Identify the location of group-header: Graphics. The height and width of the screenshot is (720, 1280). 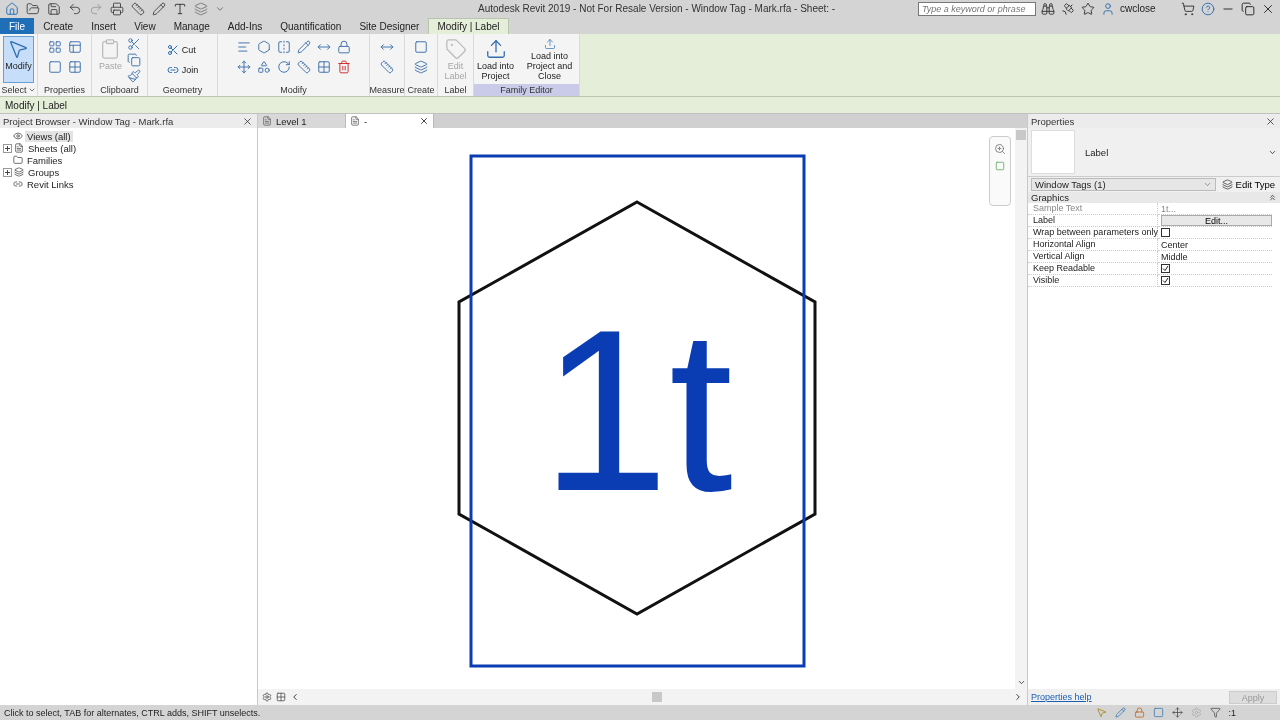
(1050, 197).